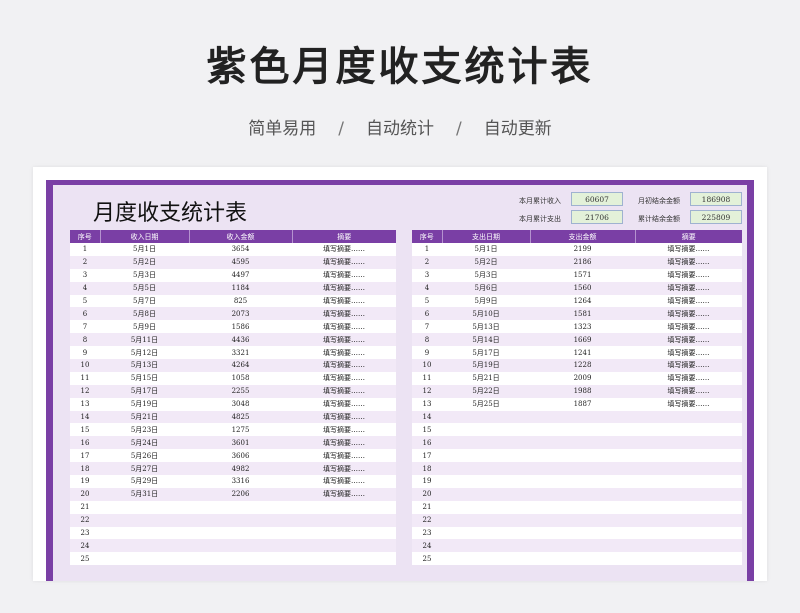 This screenshot has width=800, height=613. What do you see at coordinates (427, 469) in the screenshot?
I see `cell-index: 18` at bounding box center [427, 469].